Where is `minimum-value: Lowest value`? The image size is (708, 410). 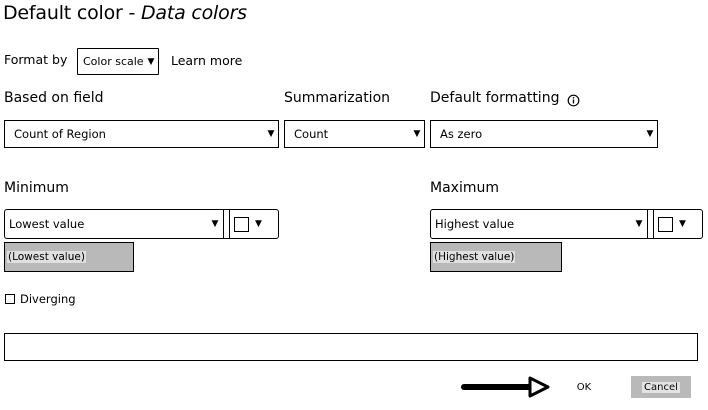 minimum-value: Lowest value is located at coordinates (47, 224).